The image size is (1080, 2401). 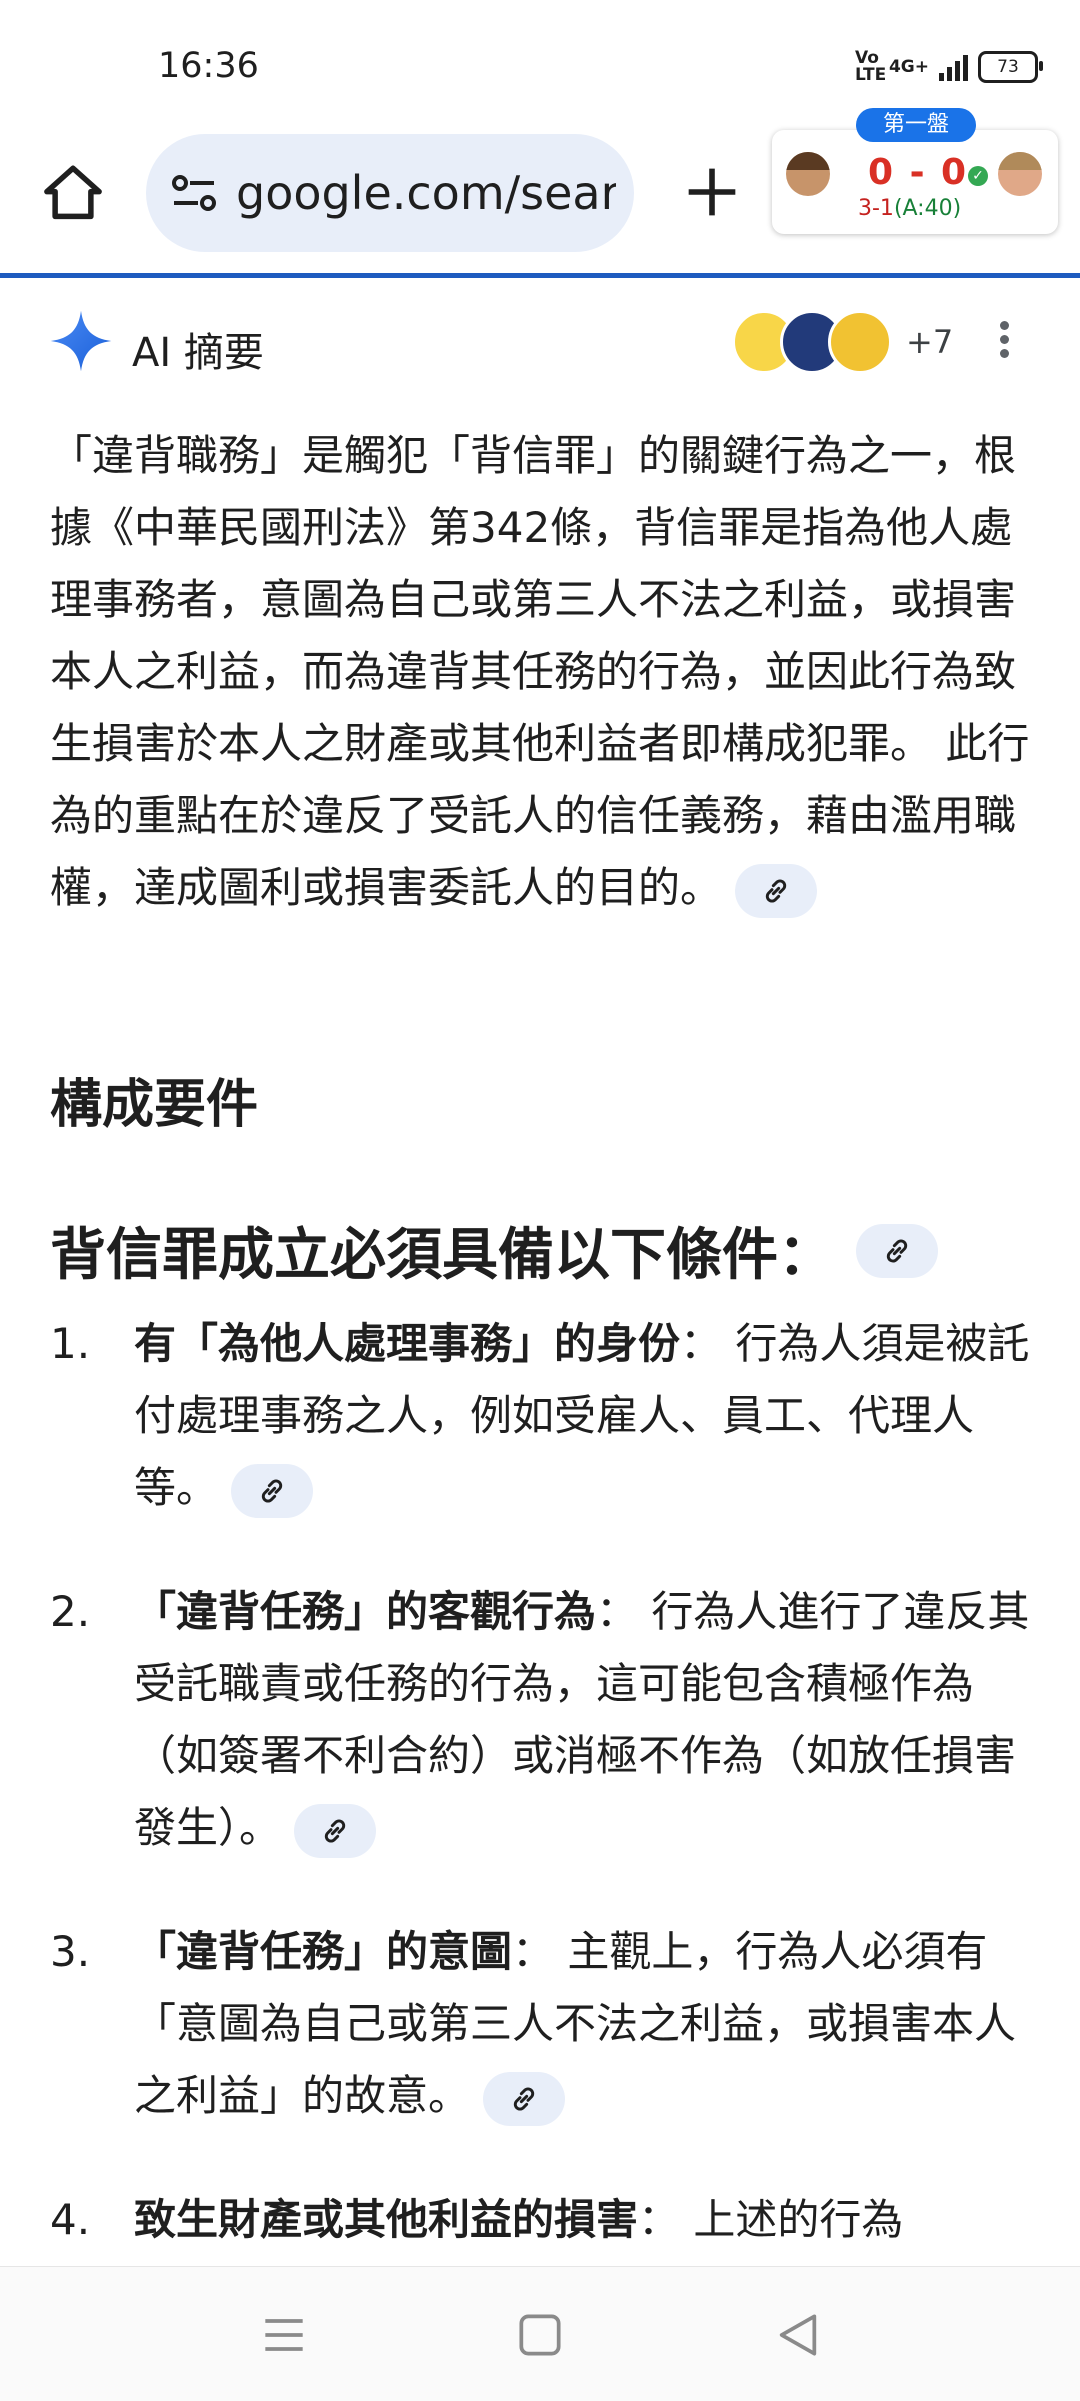 I want to click on url-text: google.com/search, so click(x=426, y=193).